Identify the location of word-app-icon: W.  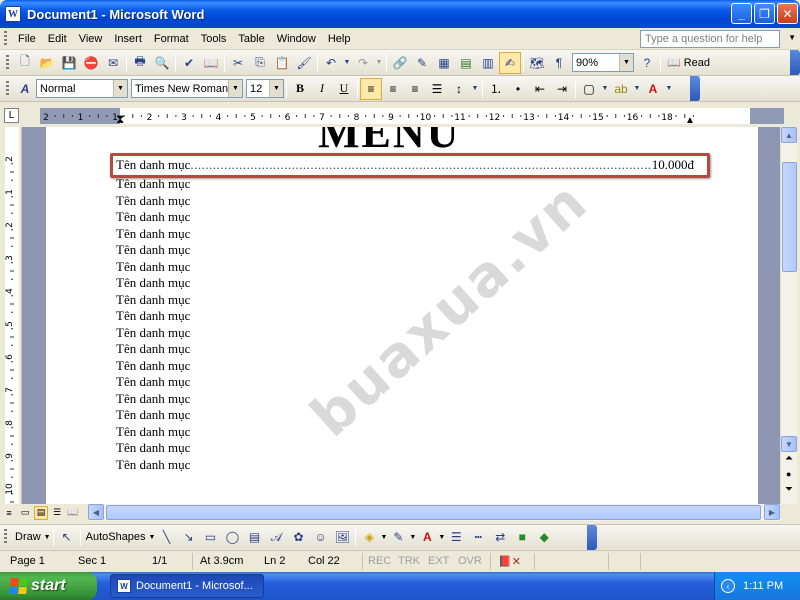
(13, 14).